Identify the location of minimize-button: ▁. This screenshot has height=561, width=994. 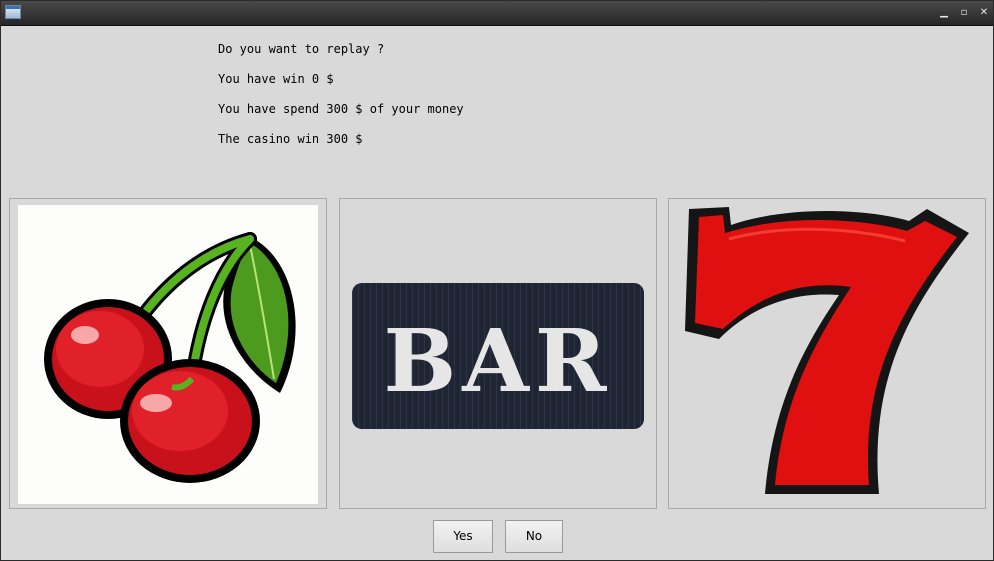
(944, 13).